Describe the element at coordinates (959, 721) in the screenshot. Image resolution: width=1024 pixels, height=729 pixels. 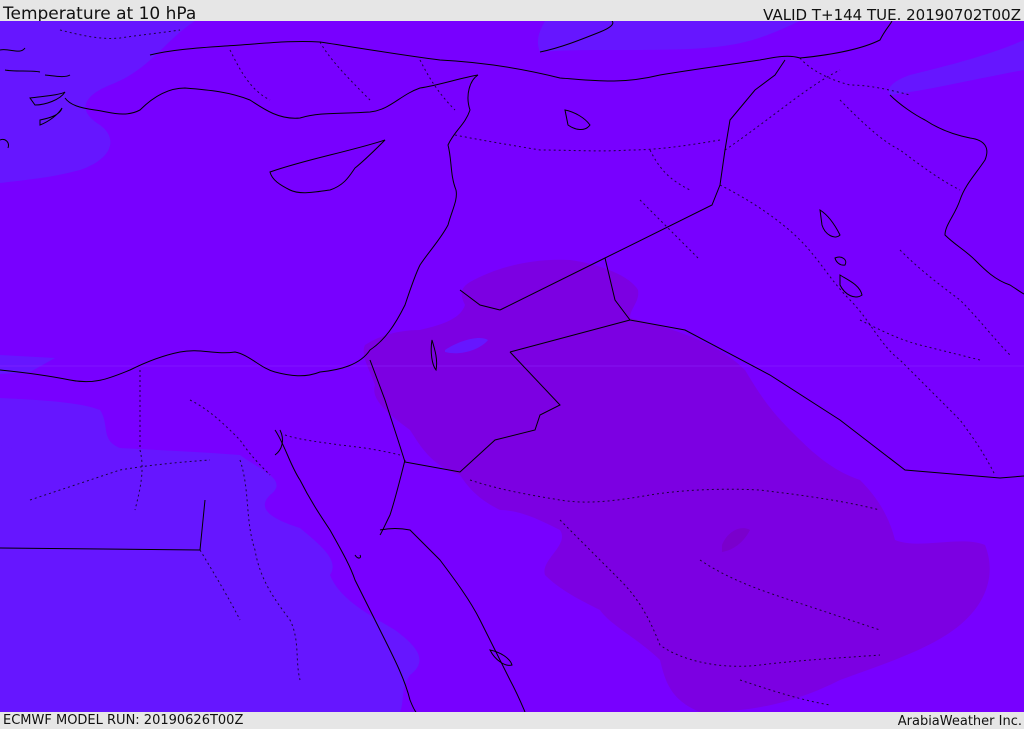
I see `credit-label: ArabiaWeather Inc.` at that location.